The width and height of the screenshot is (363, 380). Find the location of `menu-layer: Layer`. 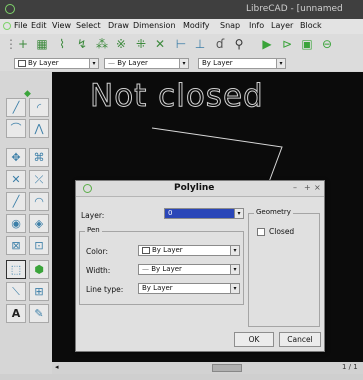

menu-layer: Layer is located at coordinates (282, 25).